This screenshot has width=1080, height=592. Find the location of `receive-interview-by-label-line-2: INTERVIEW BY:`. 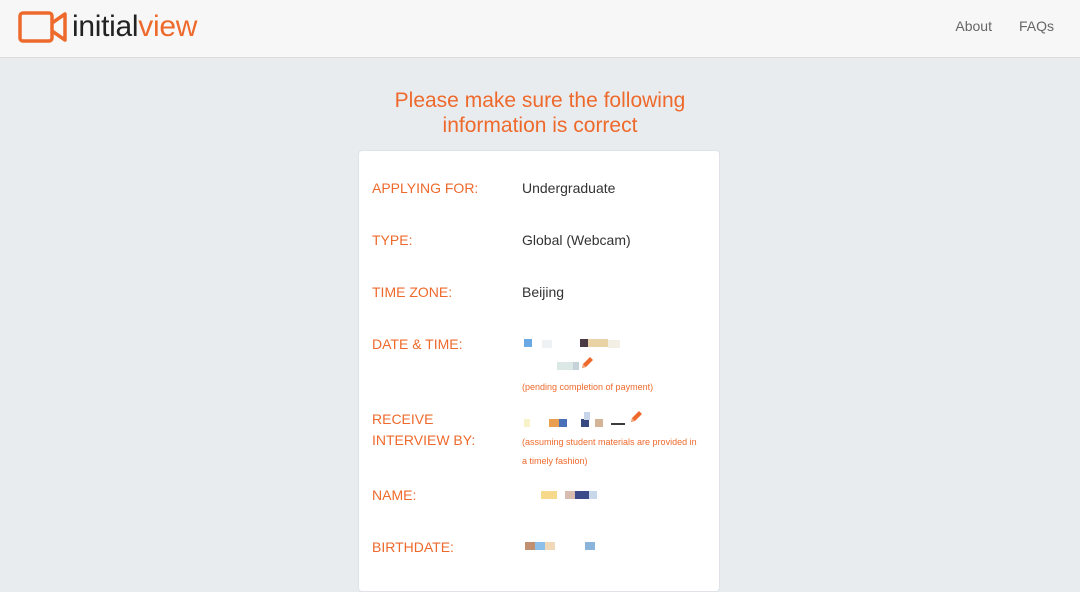

receive-interview-by-label-line-2: INTERVIEW BY: is located at coordinates (424, 440).